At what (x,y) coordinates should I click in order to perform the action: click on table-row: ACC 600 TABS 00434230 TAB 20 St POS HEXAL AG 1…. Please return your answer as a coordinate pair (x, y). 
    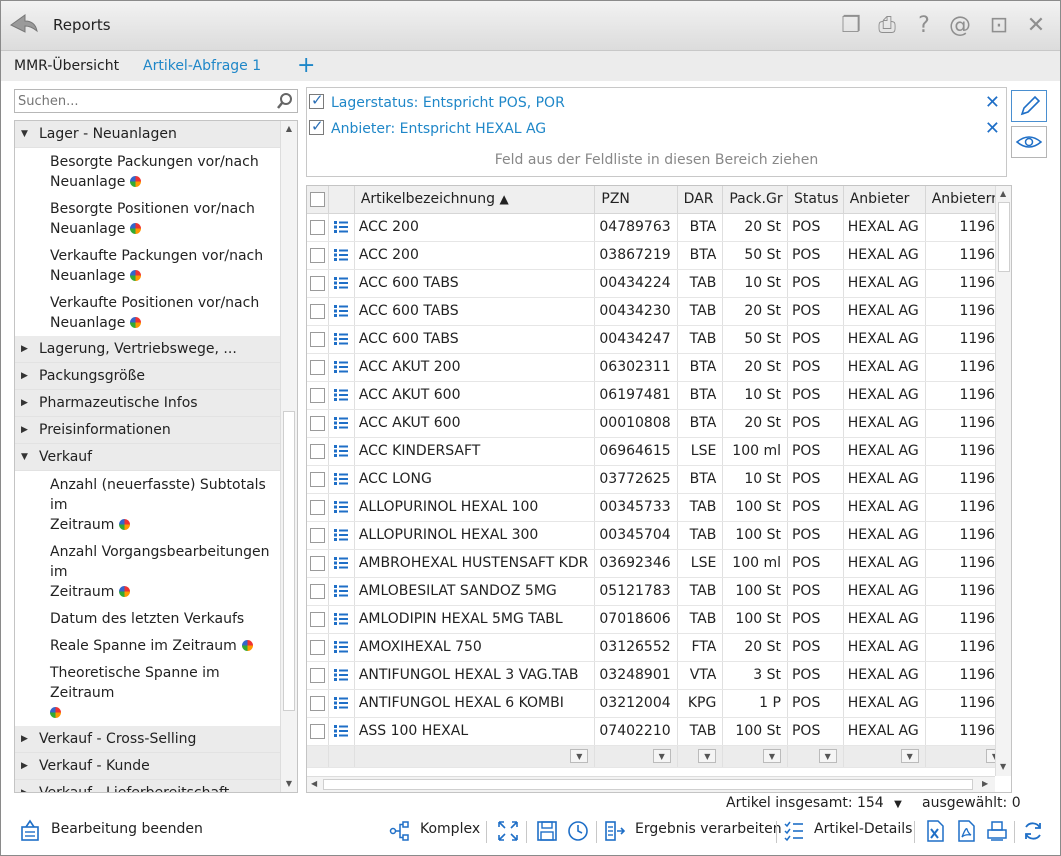
    Looking at the image, I should click on (659, 311).